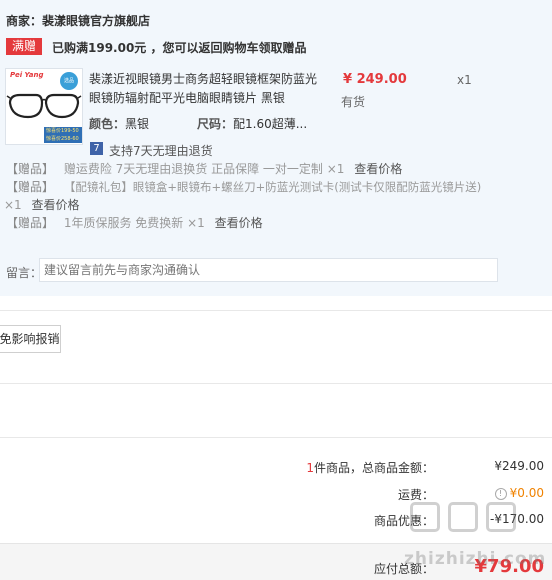 The height and width of the screenshot is (580, 552). I want to click on goods-count: 1, so click(310, 468).